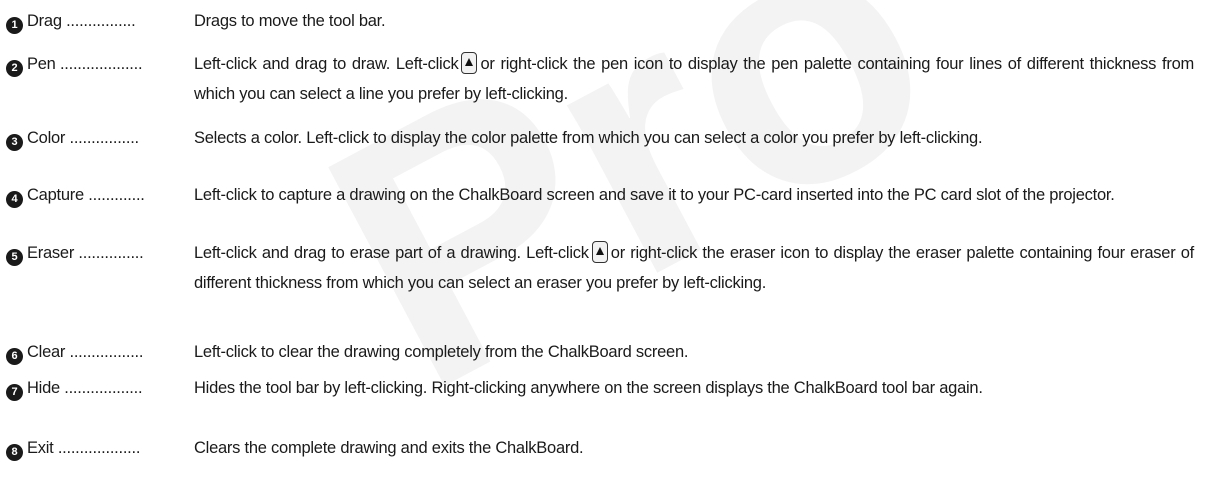 This screenshot has width=1208, height=494. What do you see at coordinates (14, 199) in the screenshot?
I see `number-badge: 4` at bounding box center [14, 199].